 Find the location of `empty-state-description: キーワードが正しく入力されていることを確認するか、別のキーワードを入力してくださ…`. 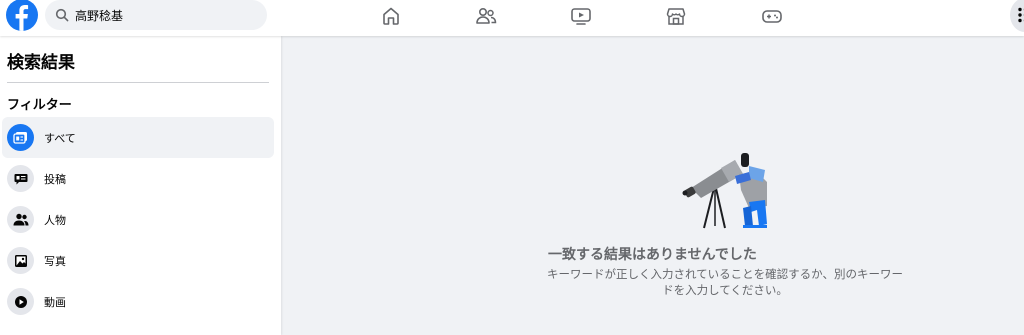

empty-state-description: キーワードが正しく入力されていることを確認するか、別のキーワードを入力してくださ… is located at coordinates (725, 282).